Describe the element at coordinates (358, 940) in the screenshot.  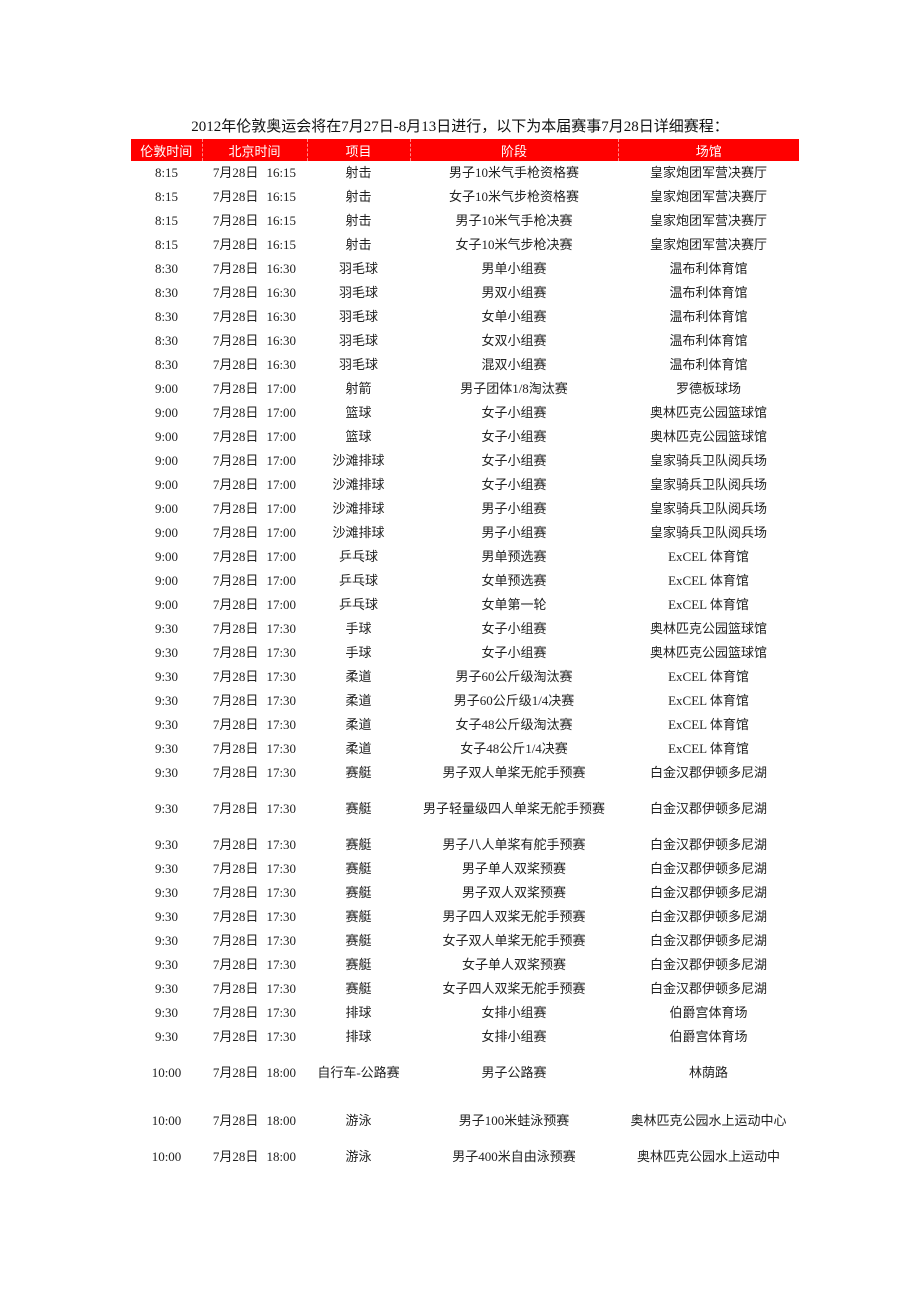
I see `sport-name: 赛艇` at that location.